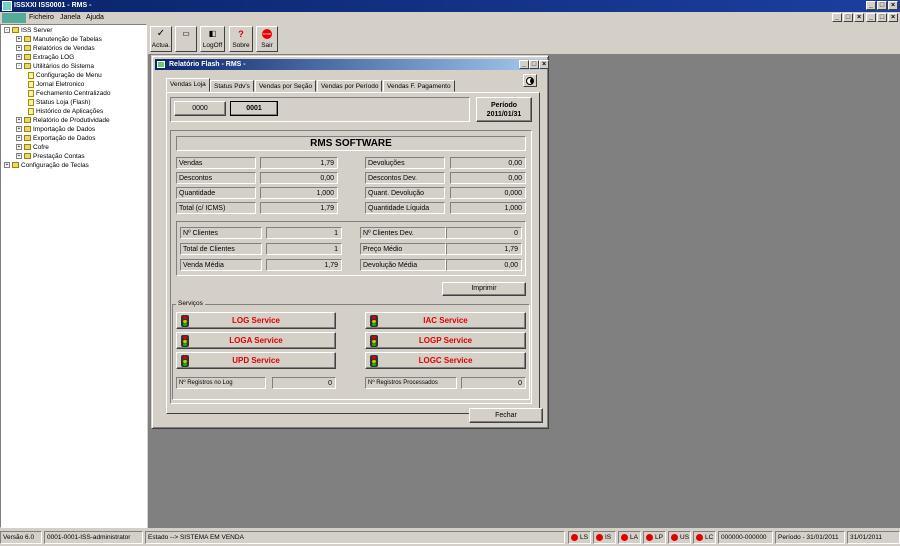  I want to click on menu-ficheiro: Ficheiro, so click(41, 18).